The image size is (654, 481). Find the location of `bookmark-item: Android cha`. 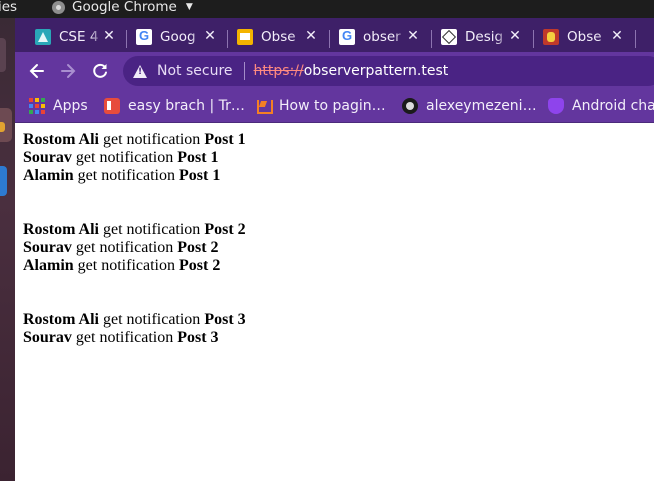

bookmark-item: Android cha is located at coordinates (601, 106).